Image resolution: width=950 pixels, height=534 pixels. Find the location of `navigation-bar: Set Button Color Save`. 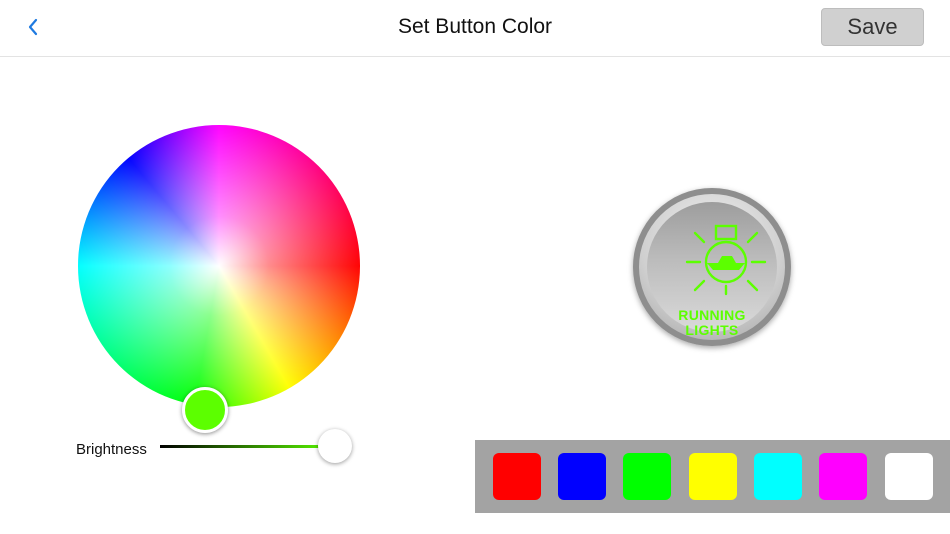

navigation-bar: Set Button Color Save is located at coordinates (475, 28).